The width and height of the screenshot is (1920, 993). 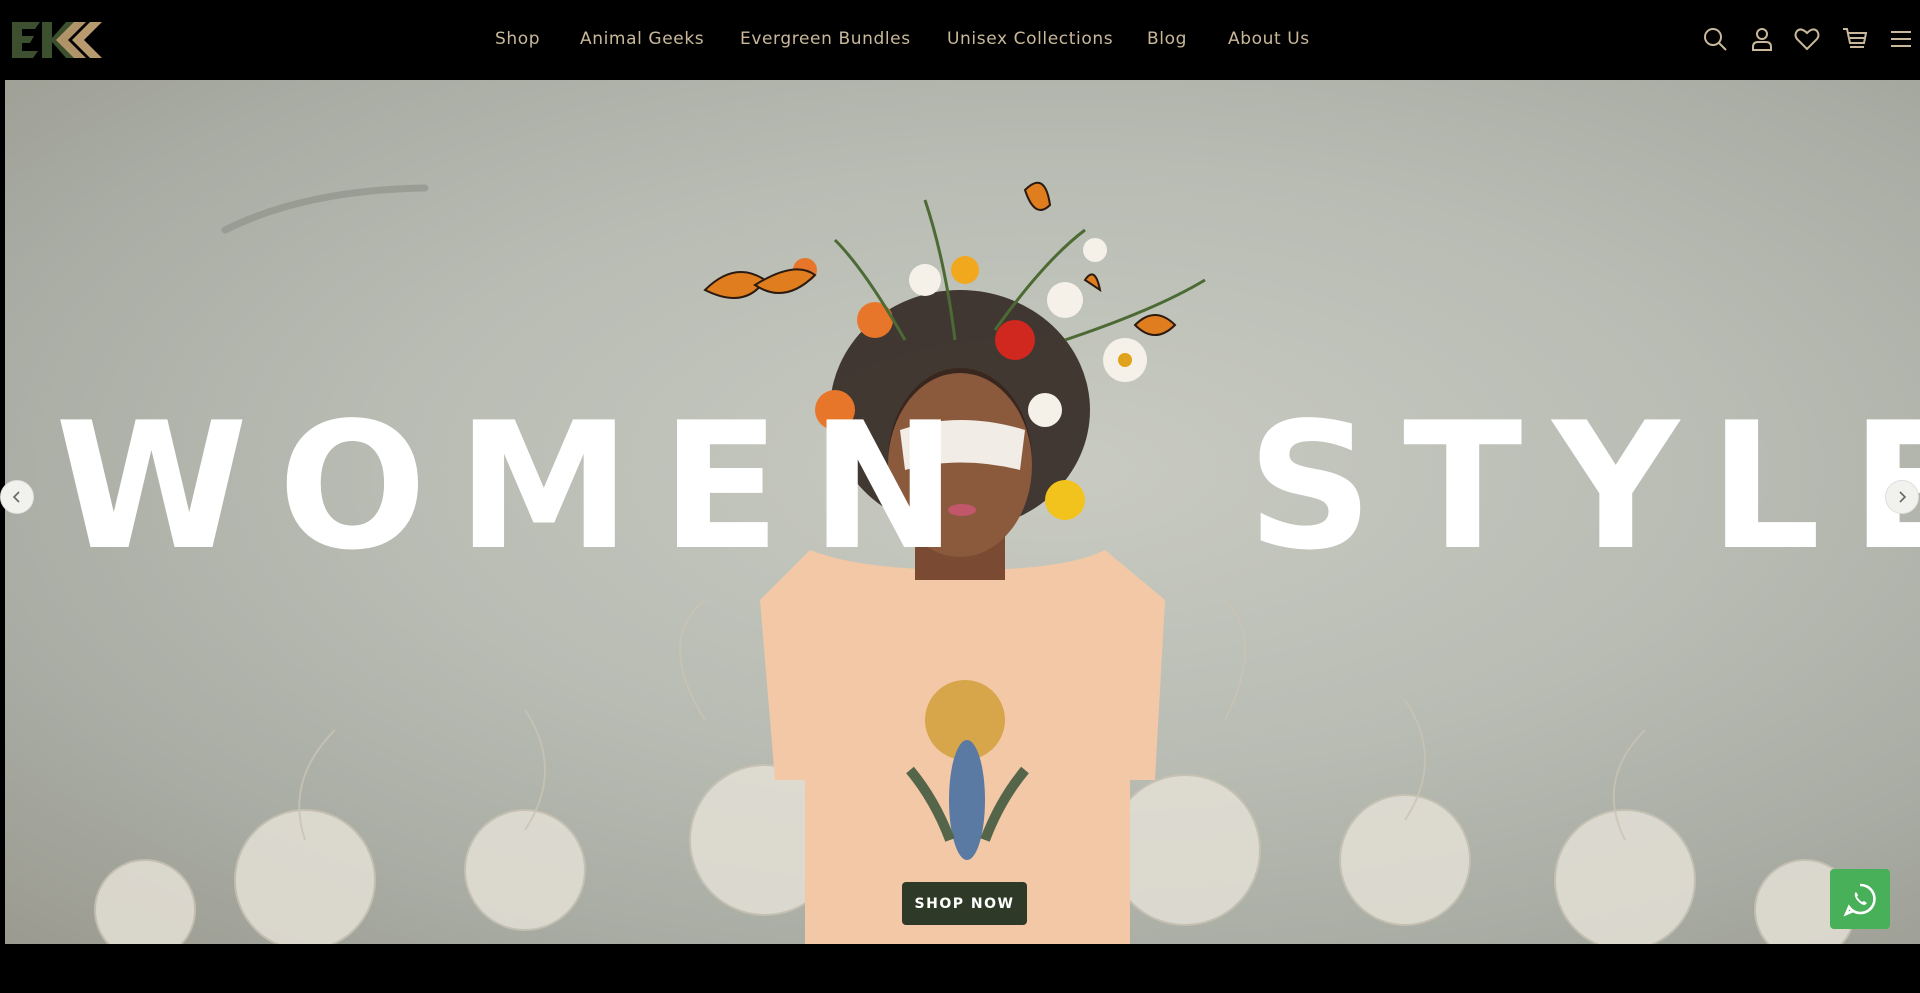 What do you see at coordinates (960, 968) in the screenshot?
I see `page-bottom-strip` at bounding box center [960, 968].